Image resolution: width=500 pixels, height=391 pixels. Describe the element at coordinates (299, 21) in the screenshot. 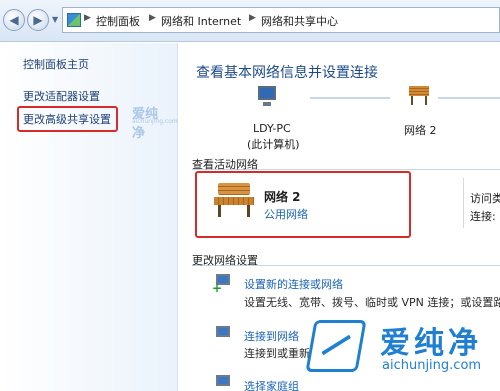

I see `breadcrumb-network-sharing-center: 网络和共享中心` at that location.